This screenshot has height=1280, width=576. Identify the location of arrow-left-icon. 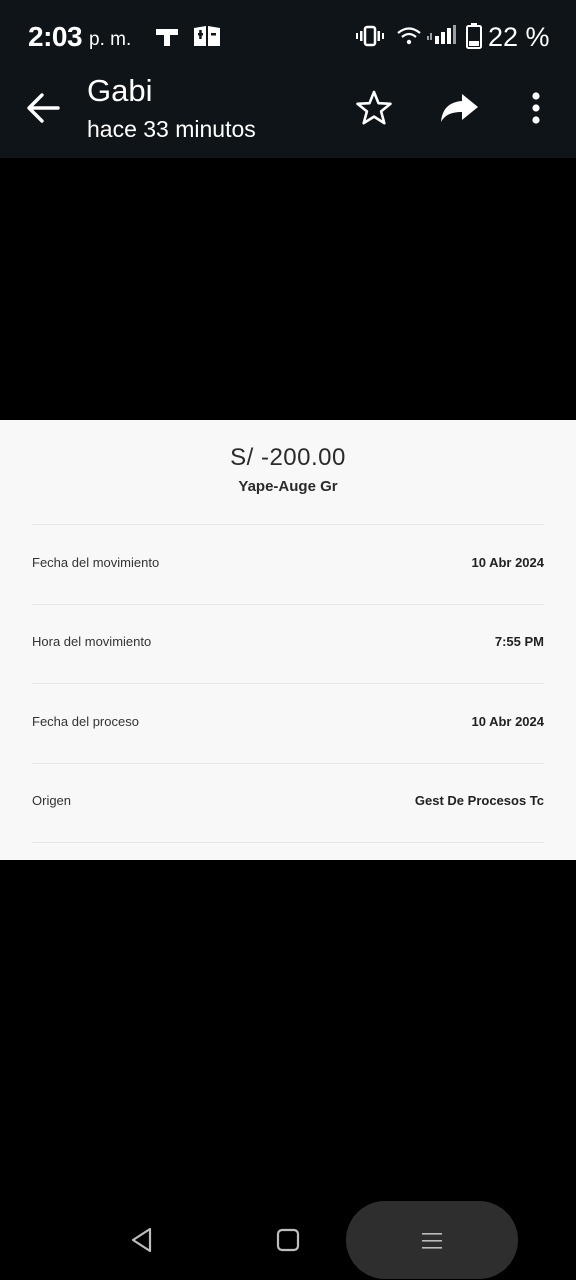
(43, 108).